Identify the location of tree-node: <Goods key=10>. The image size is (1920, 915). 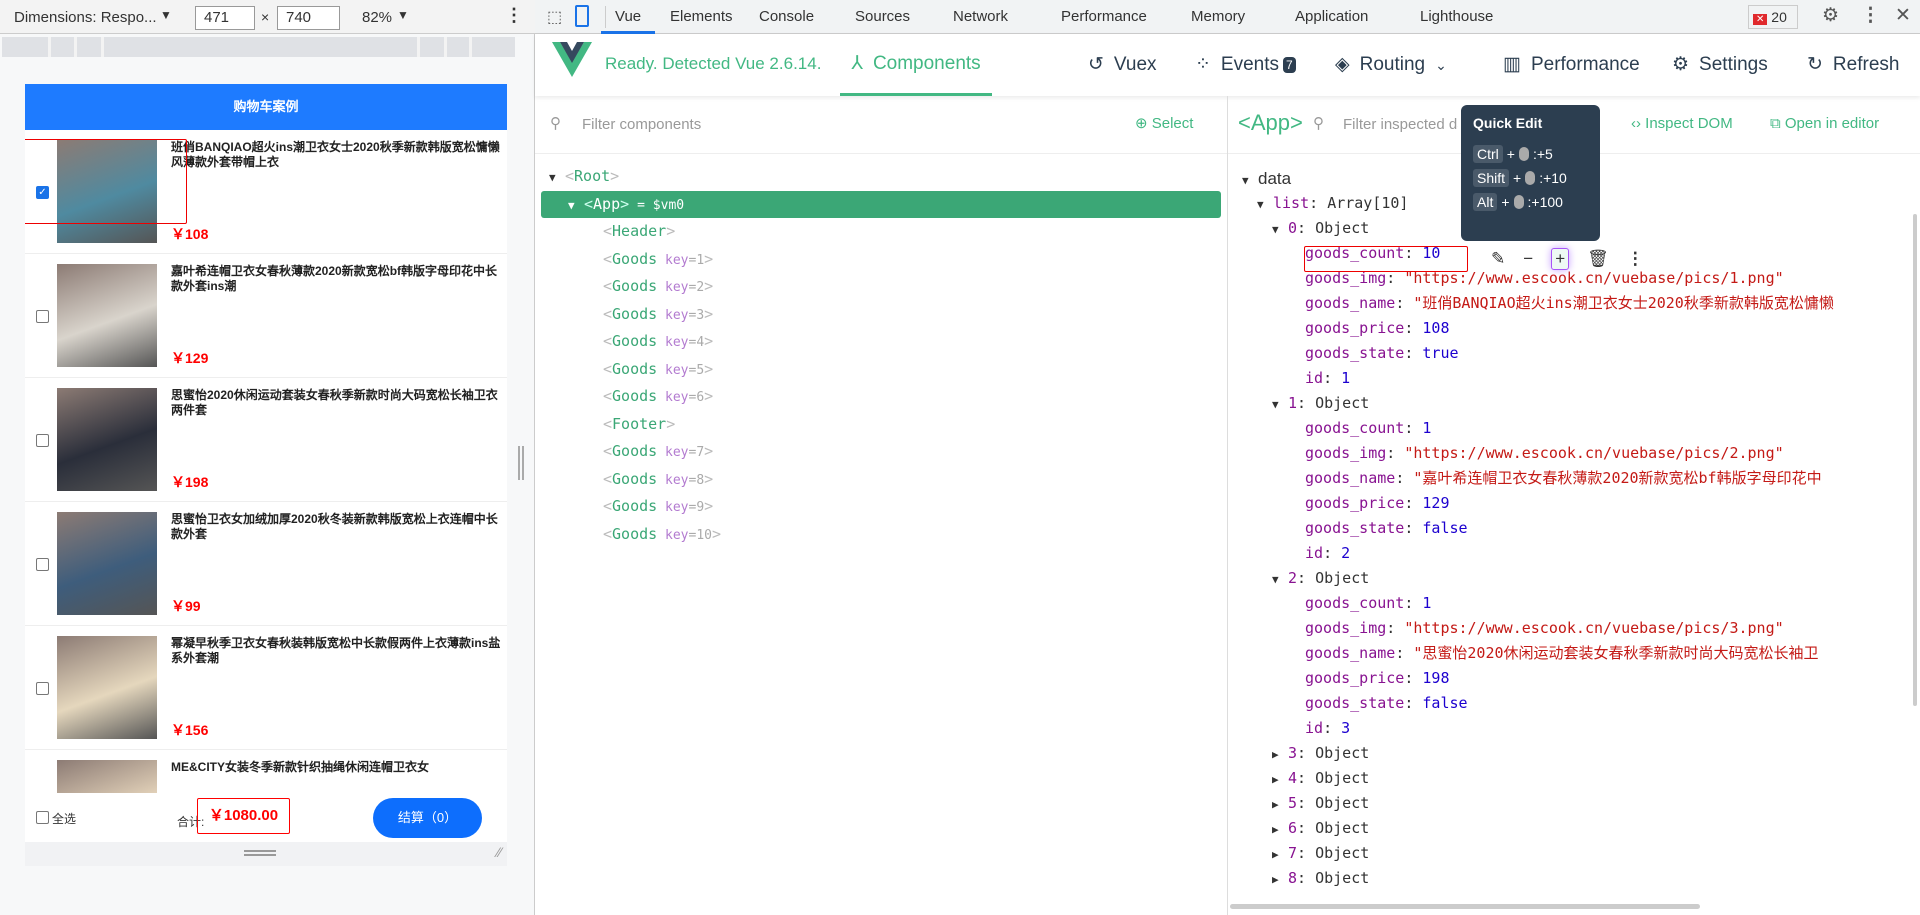
(881, 534).